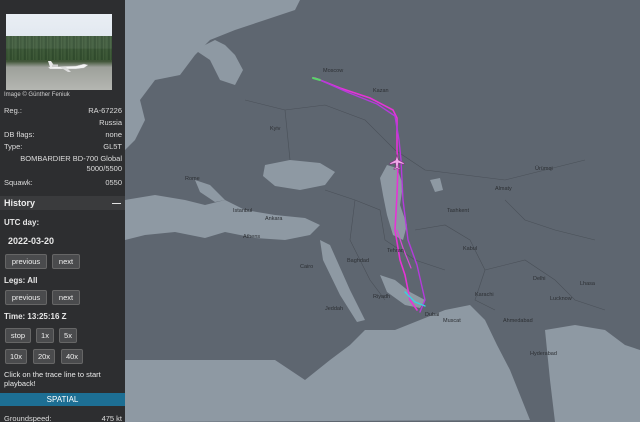 Image resolution: width=640 pixels, height=422 pixels. What do you see at coordinates (19, 134) in the screenshot?
I see `dbflags-label: DB flags:` at bounding box center [19, 134].